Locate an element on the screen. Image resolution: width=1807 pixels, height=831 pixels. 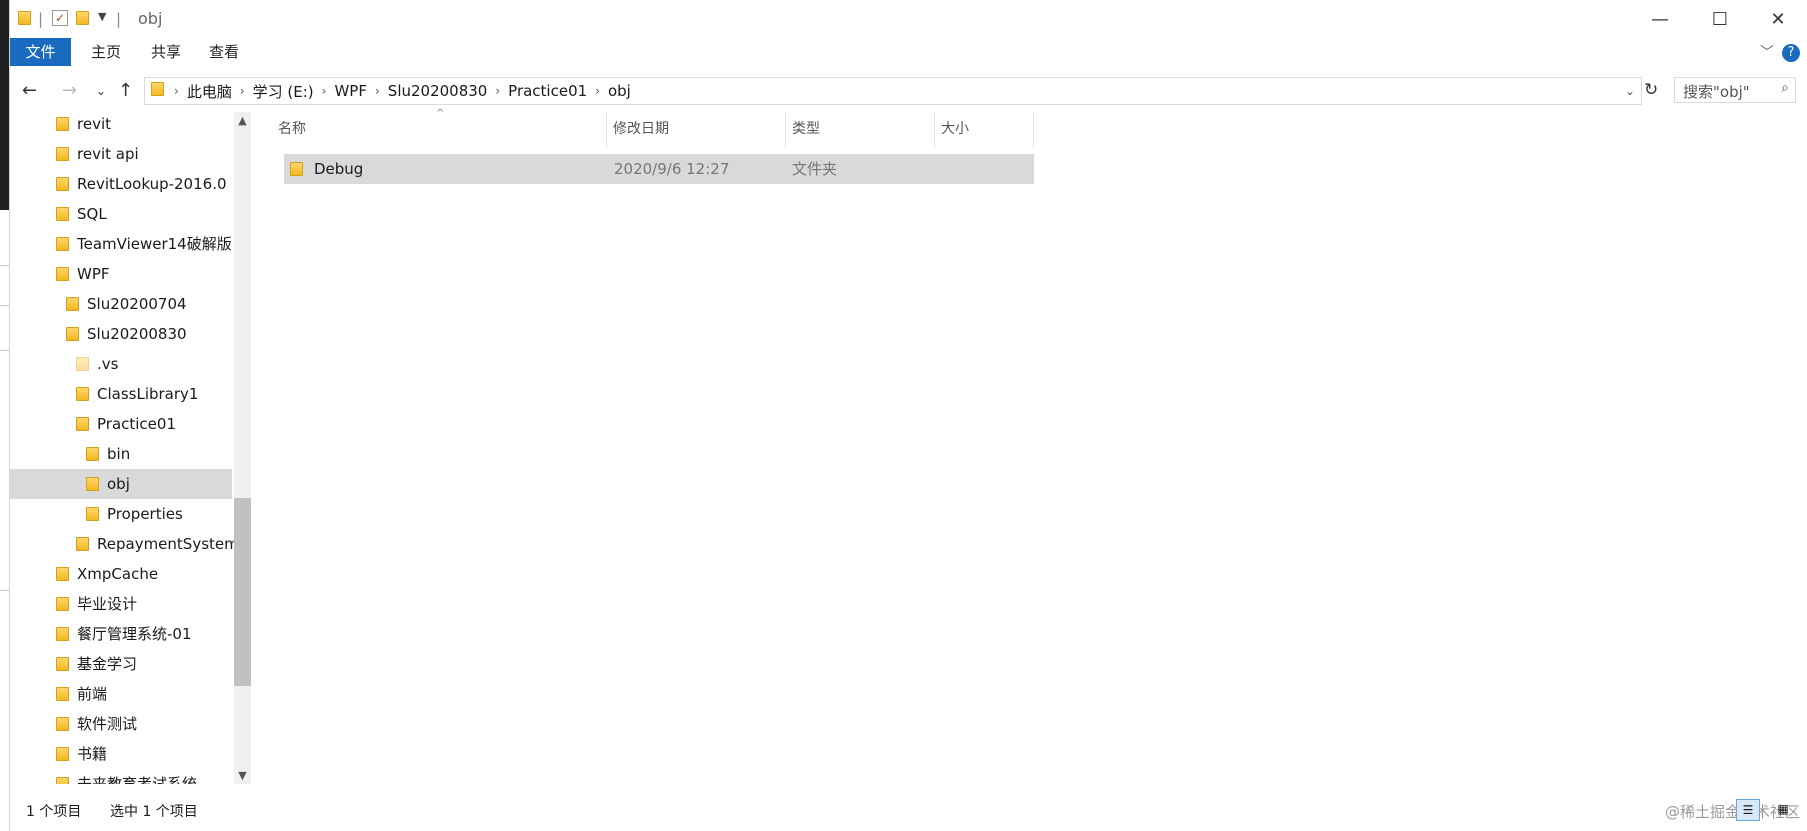
tree-item: 前端 is located at coordinates (81, 694).